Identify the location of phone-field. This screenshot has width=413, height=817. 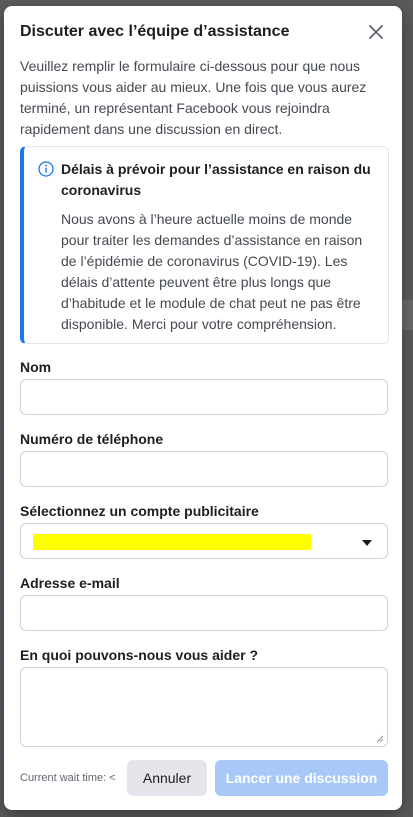
(204, 469).